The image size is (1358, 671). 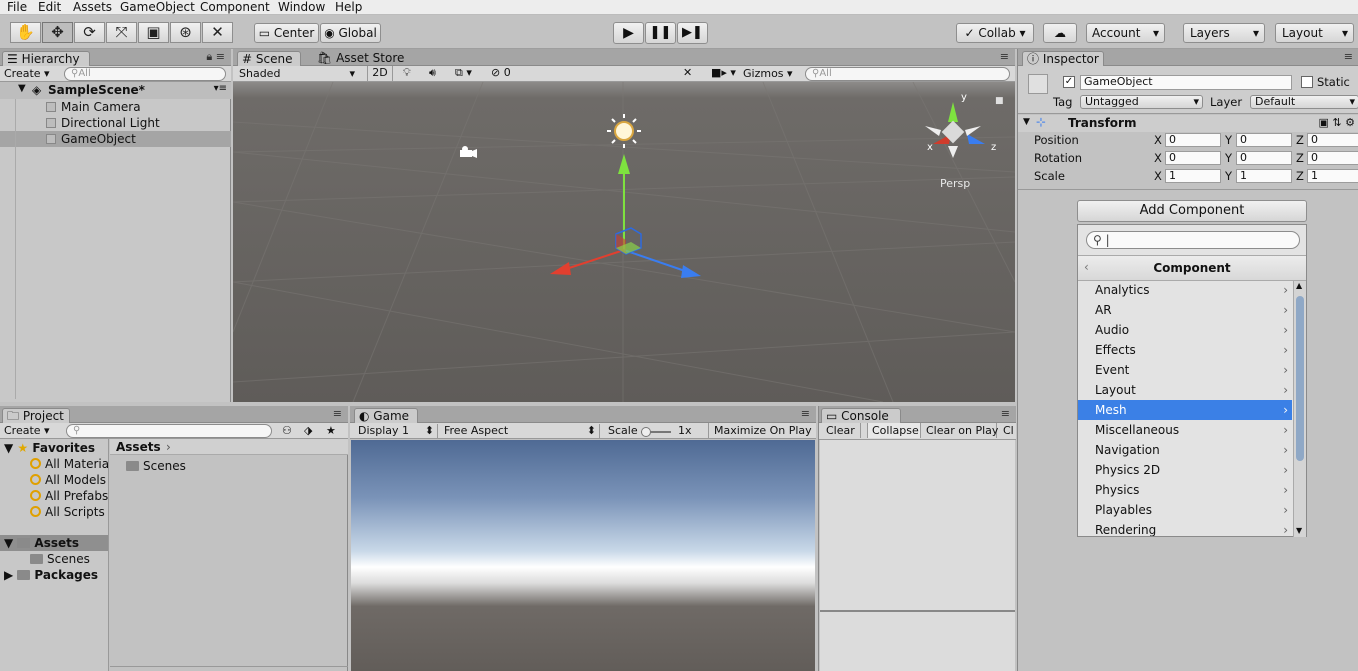 I want to click on pause-button: ❚❚, so click(x=660, y=33).